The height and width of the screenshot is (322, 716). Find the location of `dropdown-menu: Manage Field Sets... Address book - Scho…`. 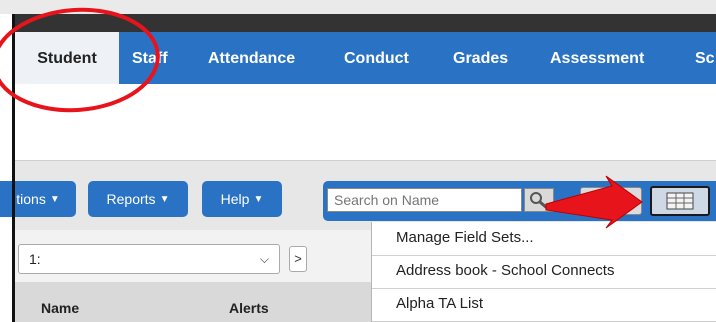

dropdown-menu: Manage Field Sets... Address book - Scho… is located at coordinates (543, 272).